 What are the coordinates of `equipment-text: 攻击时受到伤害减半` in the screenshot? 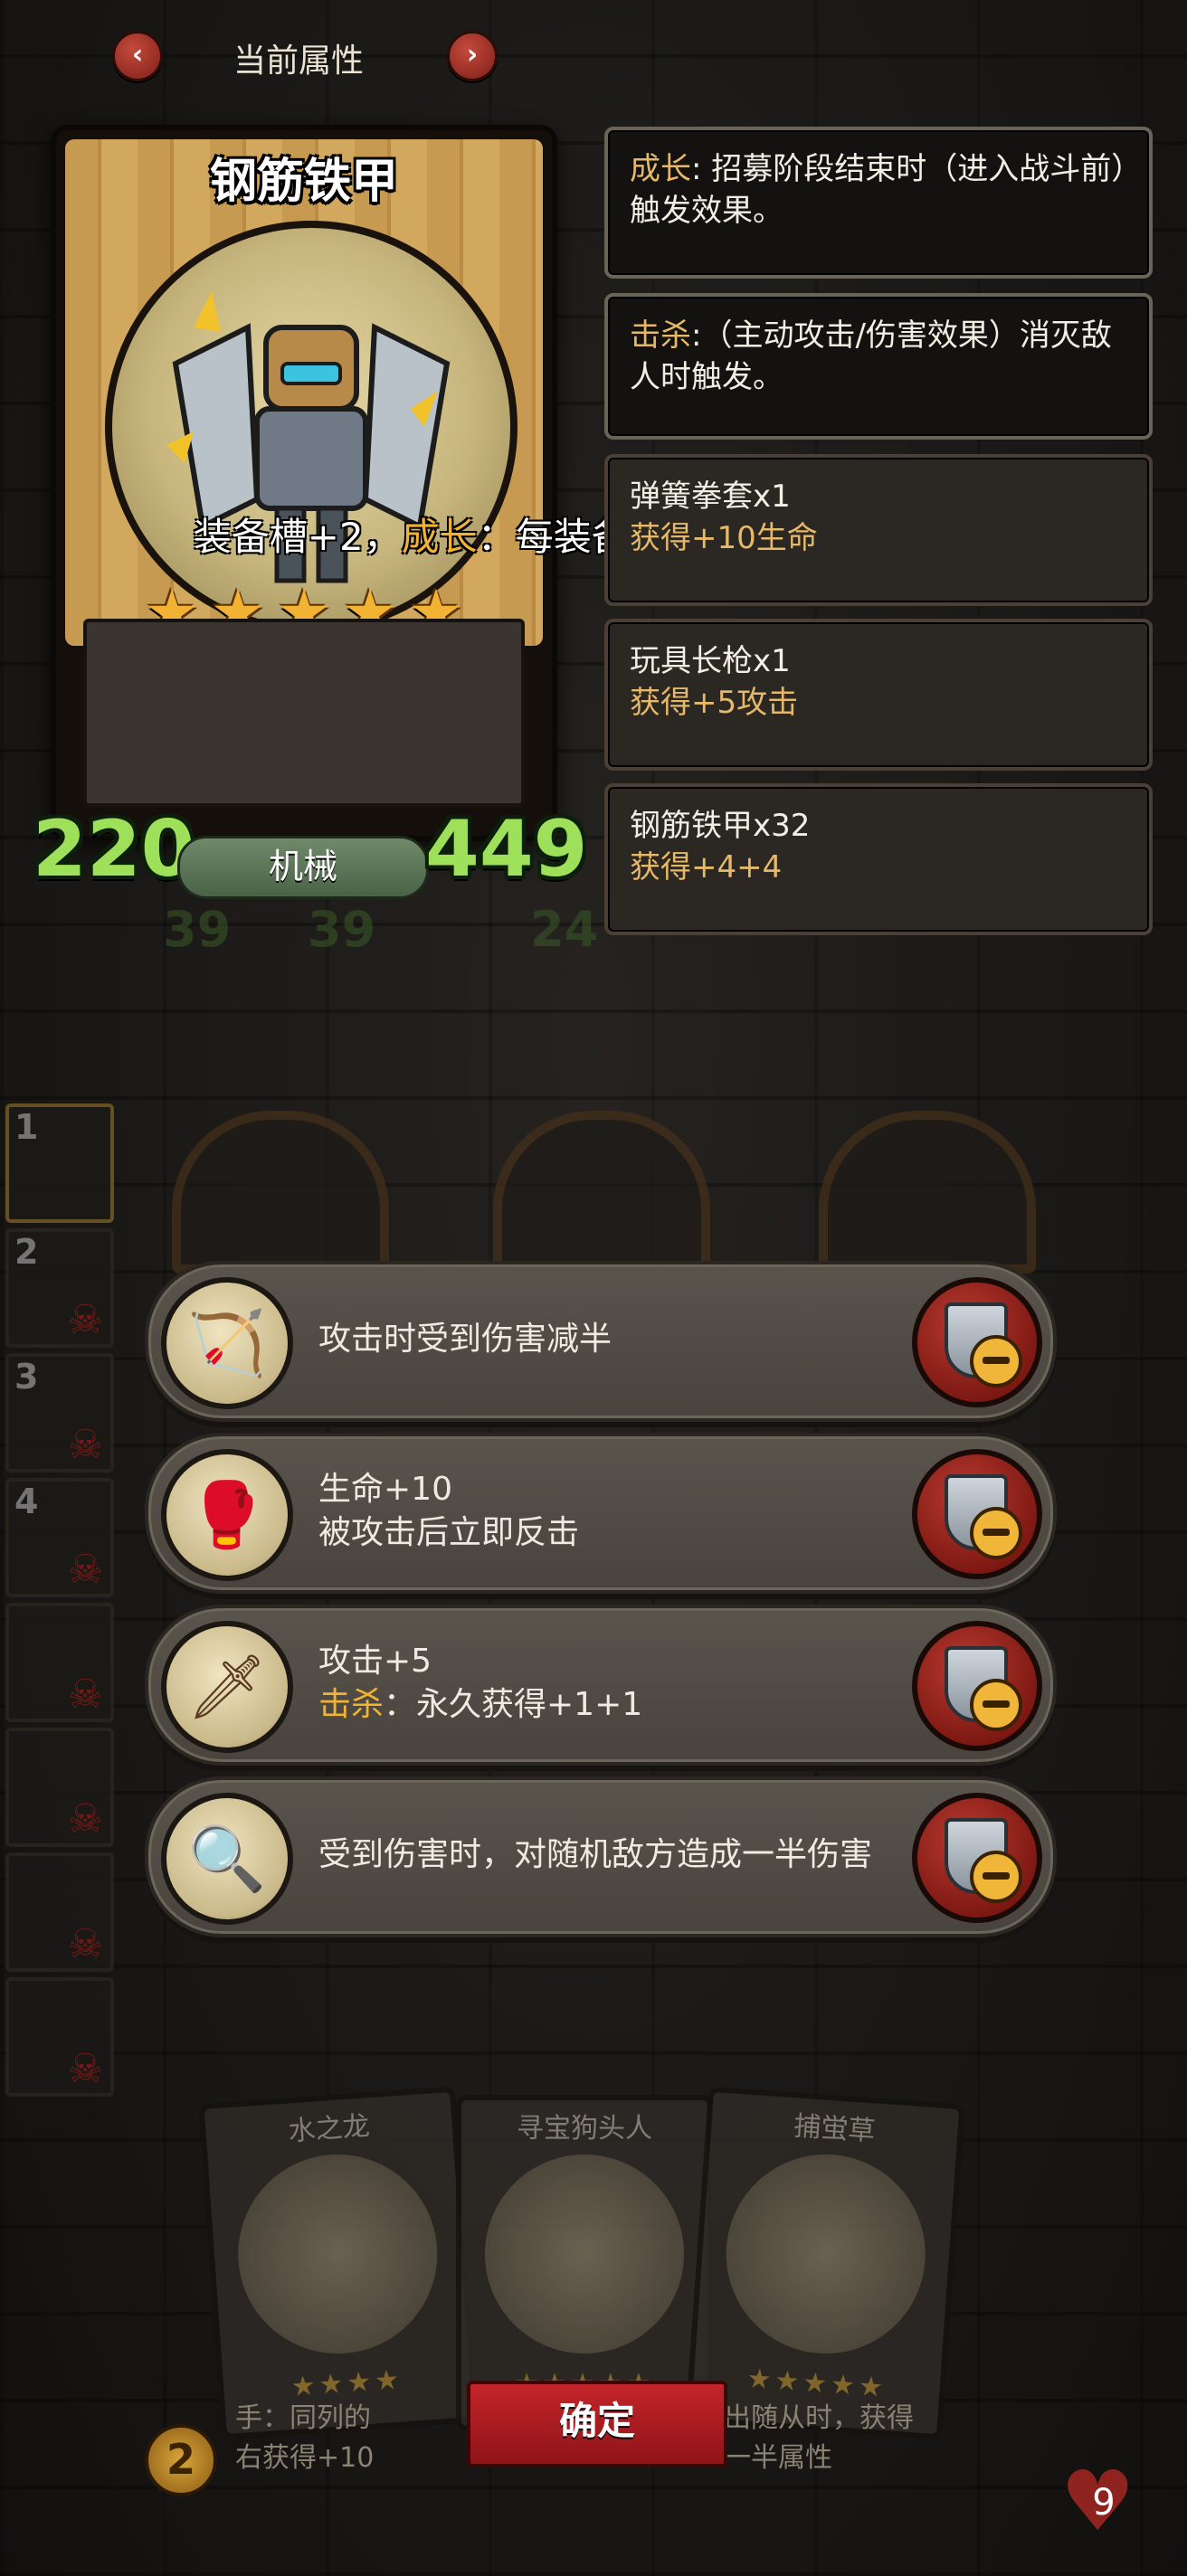 It's located at (599, 1340).